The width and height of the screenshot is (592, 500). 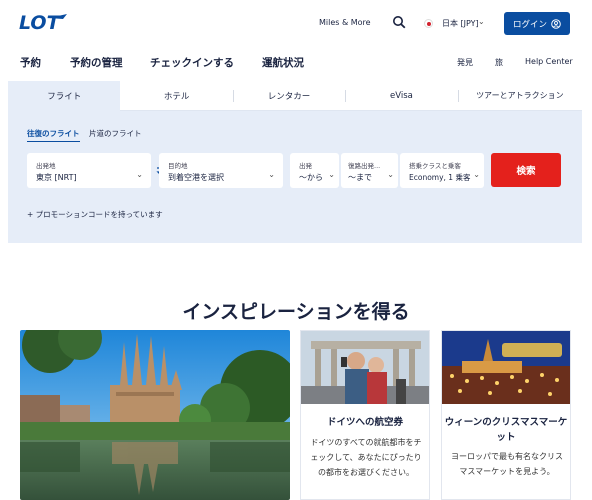 What do you see at coordinates (360, 177) in the screenshot?
I see `return-value: 〜まで` at bounding box center [360, 177].